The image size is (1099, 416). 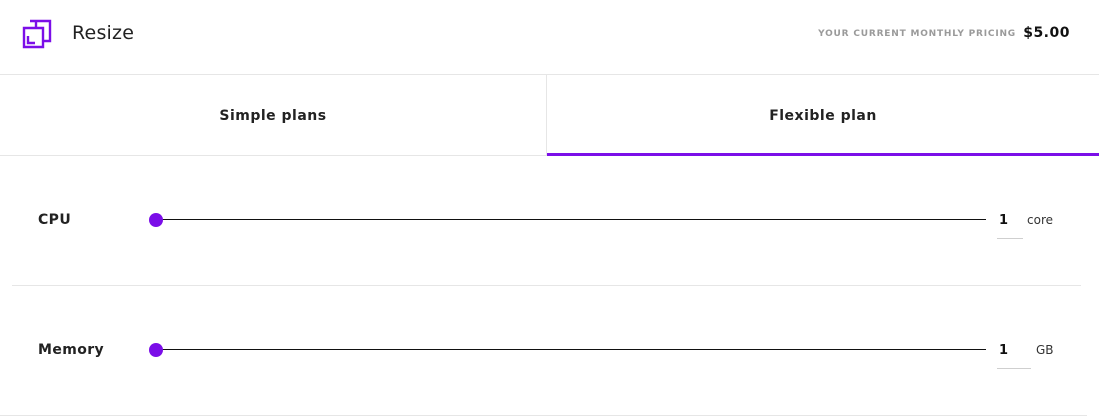 What do you see at coordinates (1046, 33) in the screenshot?
I see `pricing-value: $5.00` at bounding box center [1046, 33].